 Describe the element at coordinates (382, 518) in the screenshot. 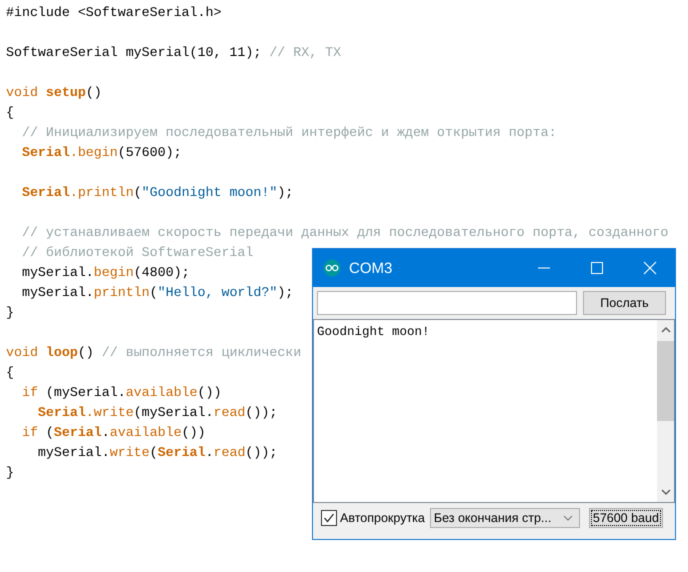

I see `autoscroll-label: Автопрокрутка` at that location.